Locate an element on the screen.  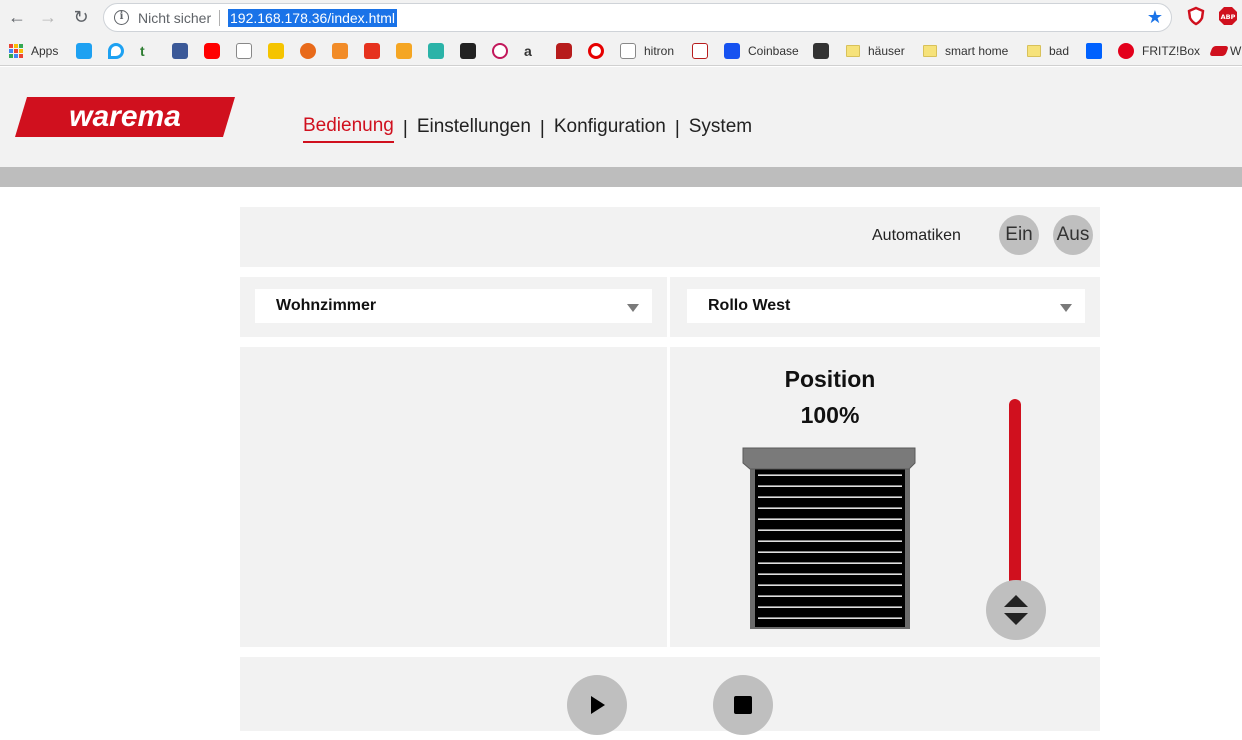
nav-bedienung: Bedienung is located at coordinates (348, 129).